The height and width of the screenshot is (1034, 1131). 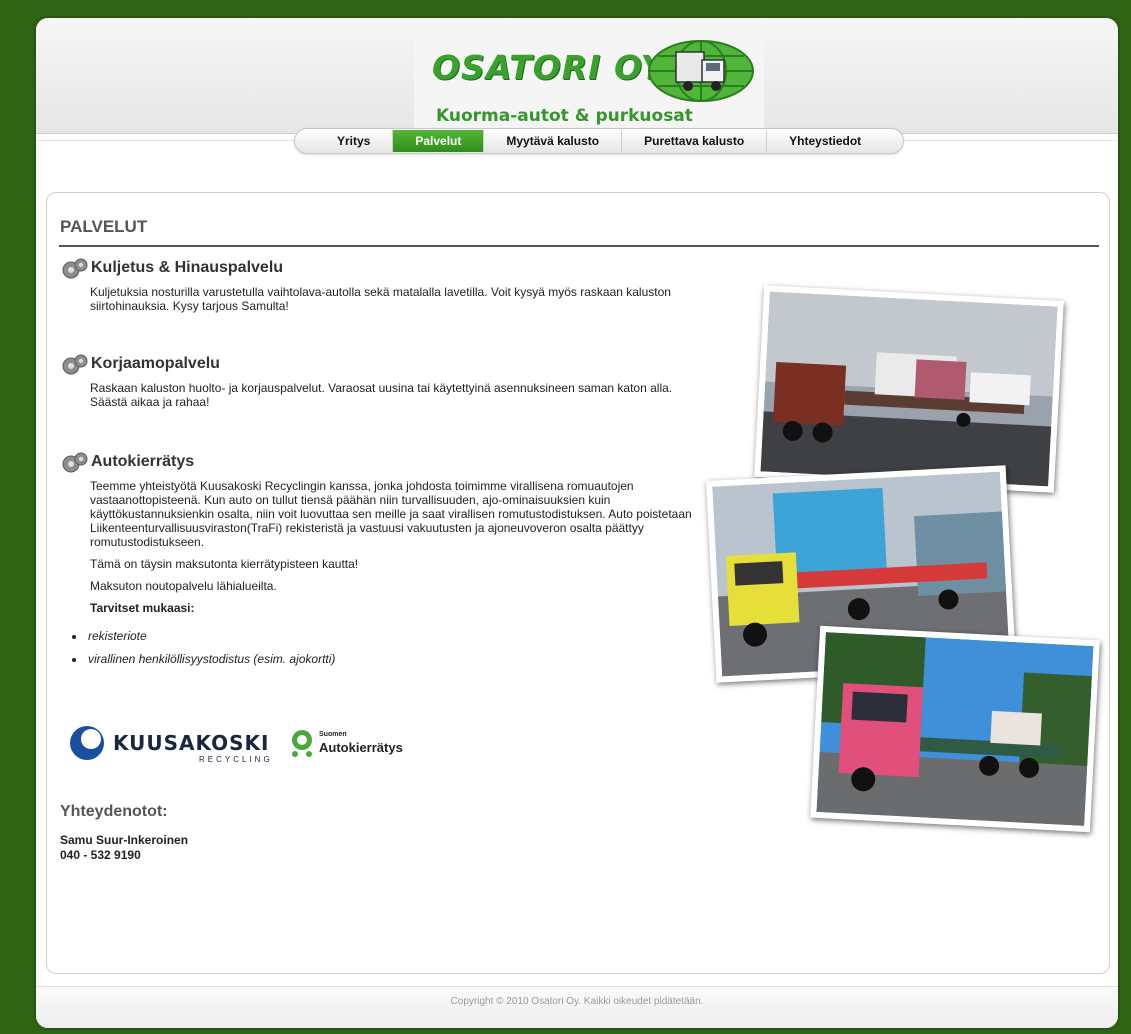 I want to click on site-logo: OSATORI OY Kuorma-autot & purkuosat, so click(x=589, y=82).